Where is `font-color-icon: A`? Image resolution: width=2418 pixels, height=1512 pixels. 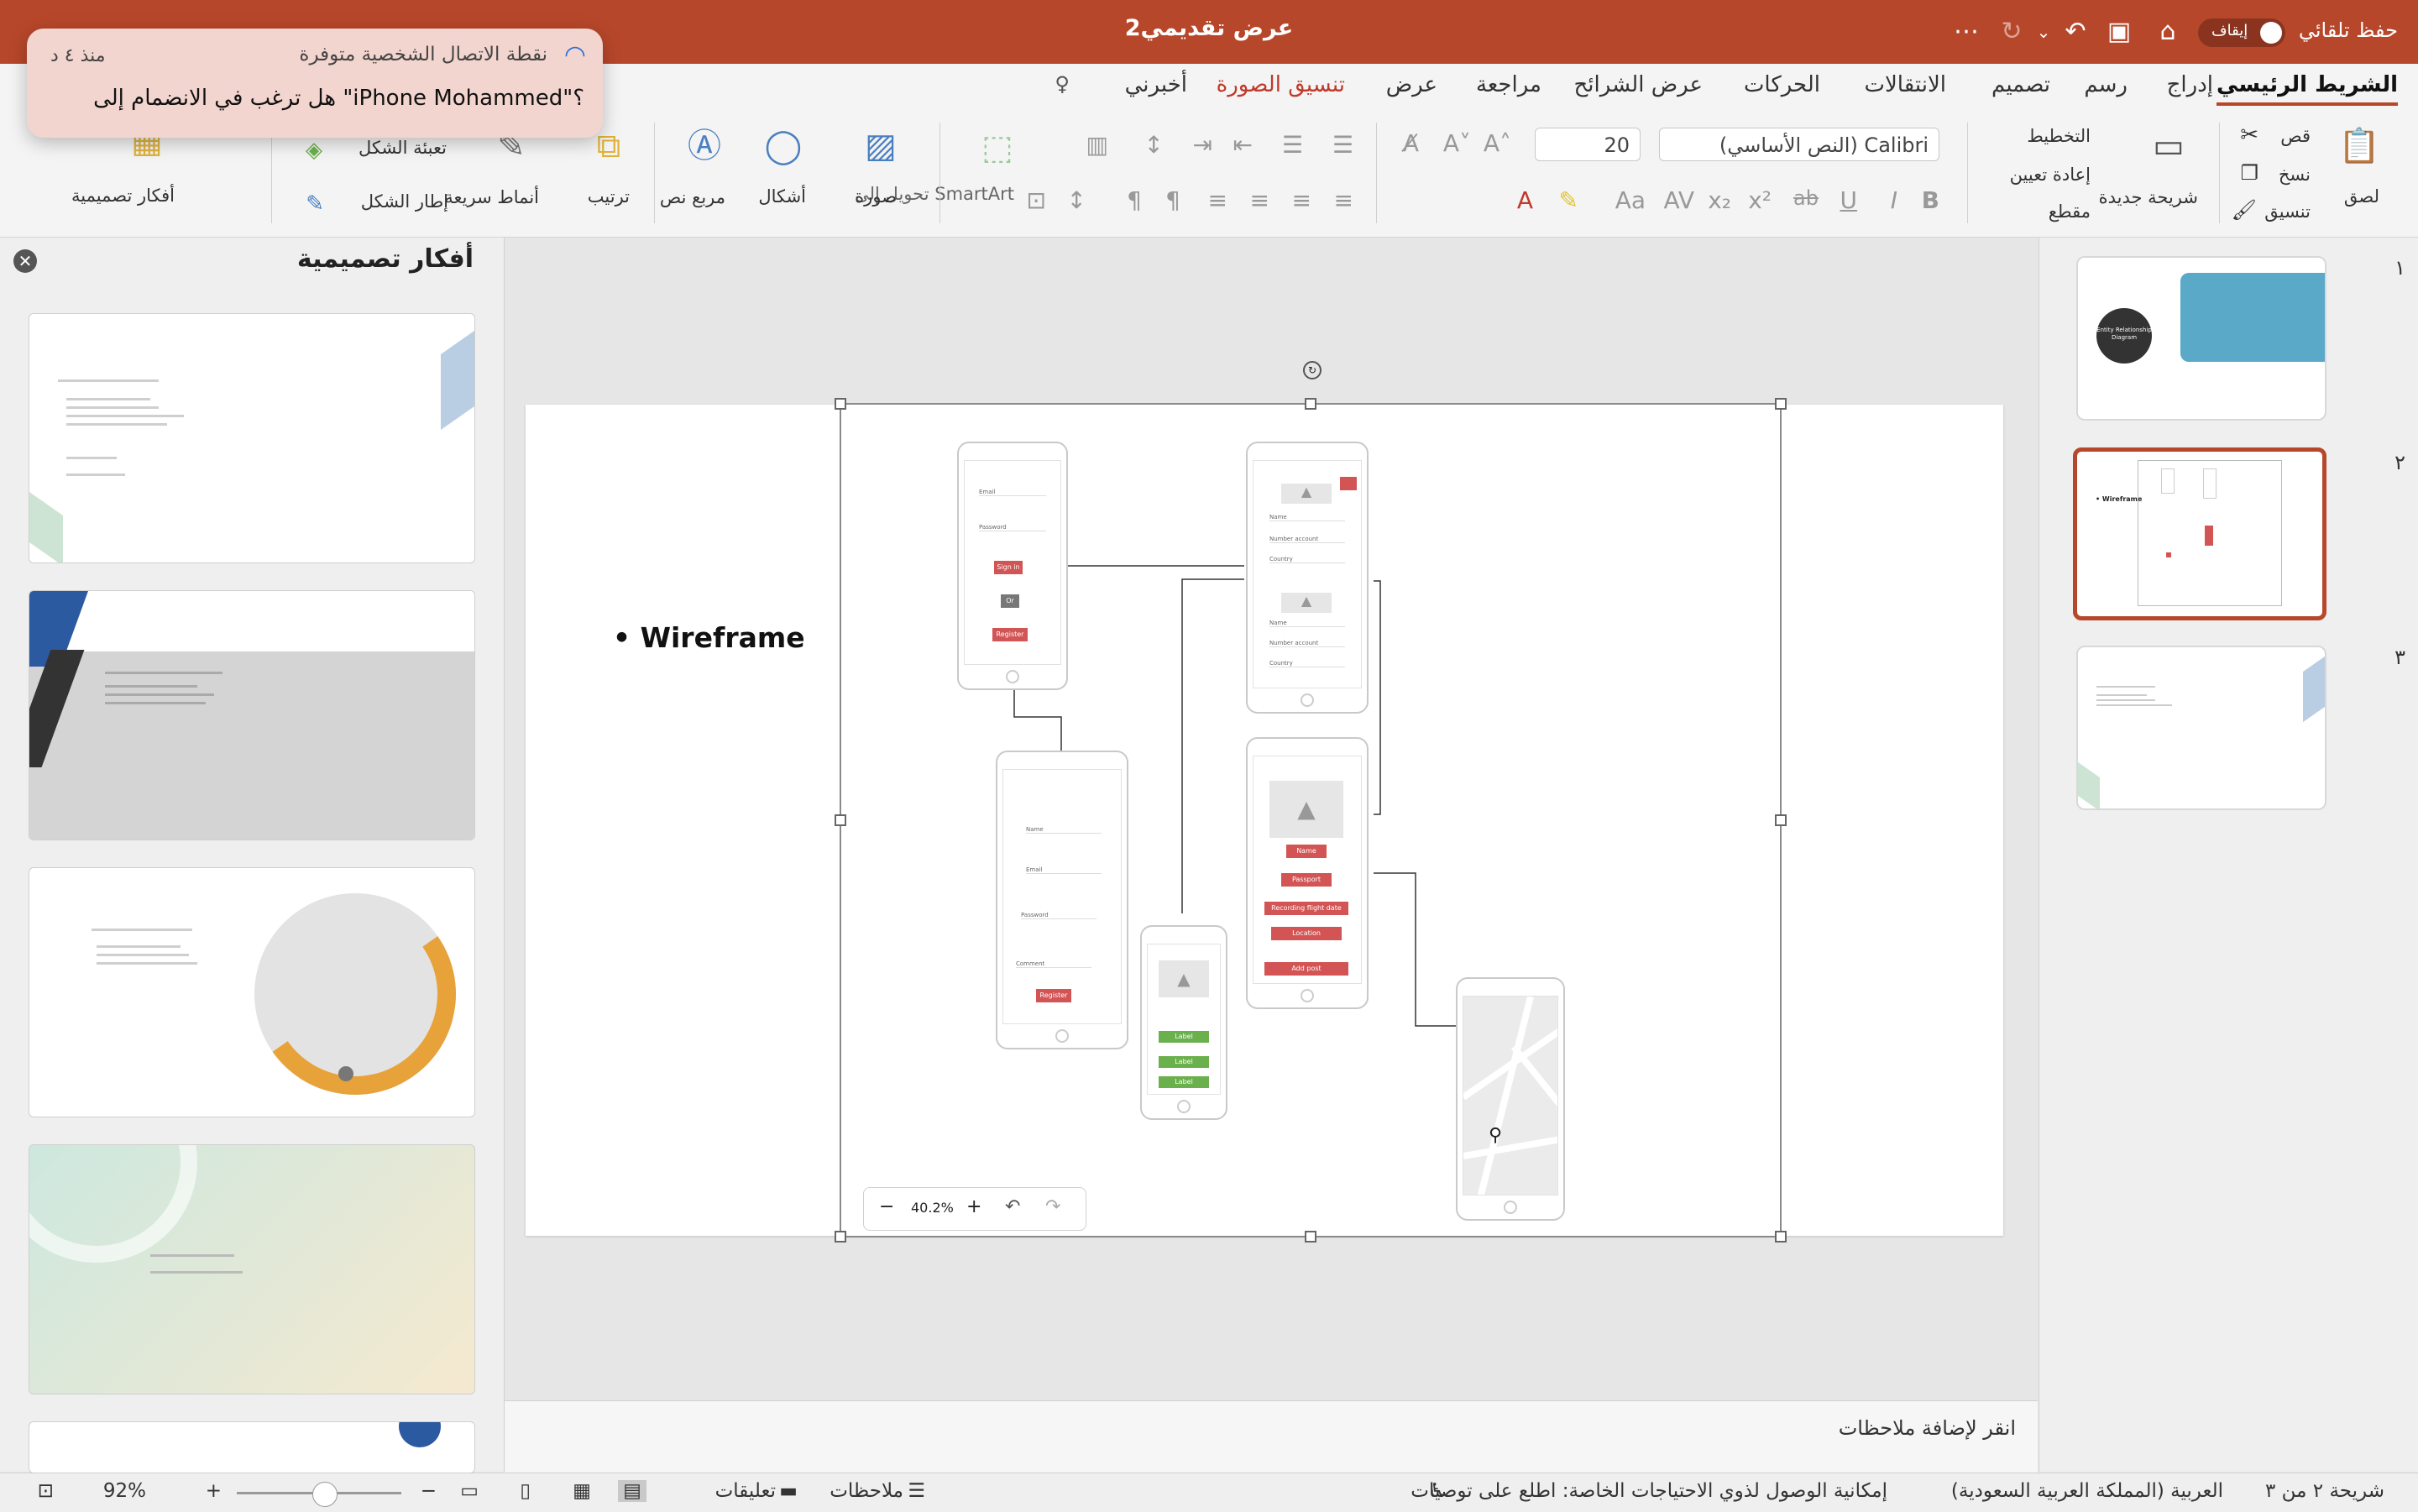 font-color-icon: A is located at coordinates (1525, 200).